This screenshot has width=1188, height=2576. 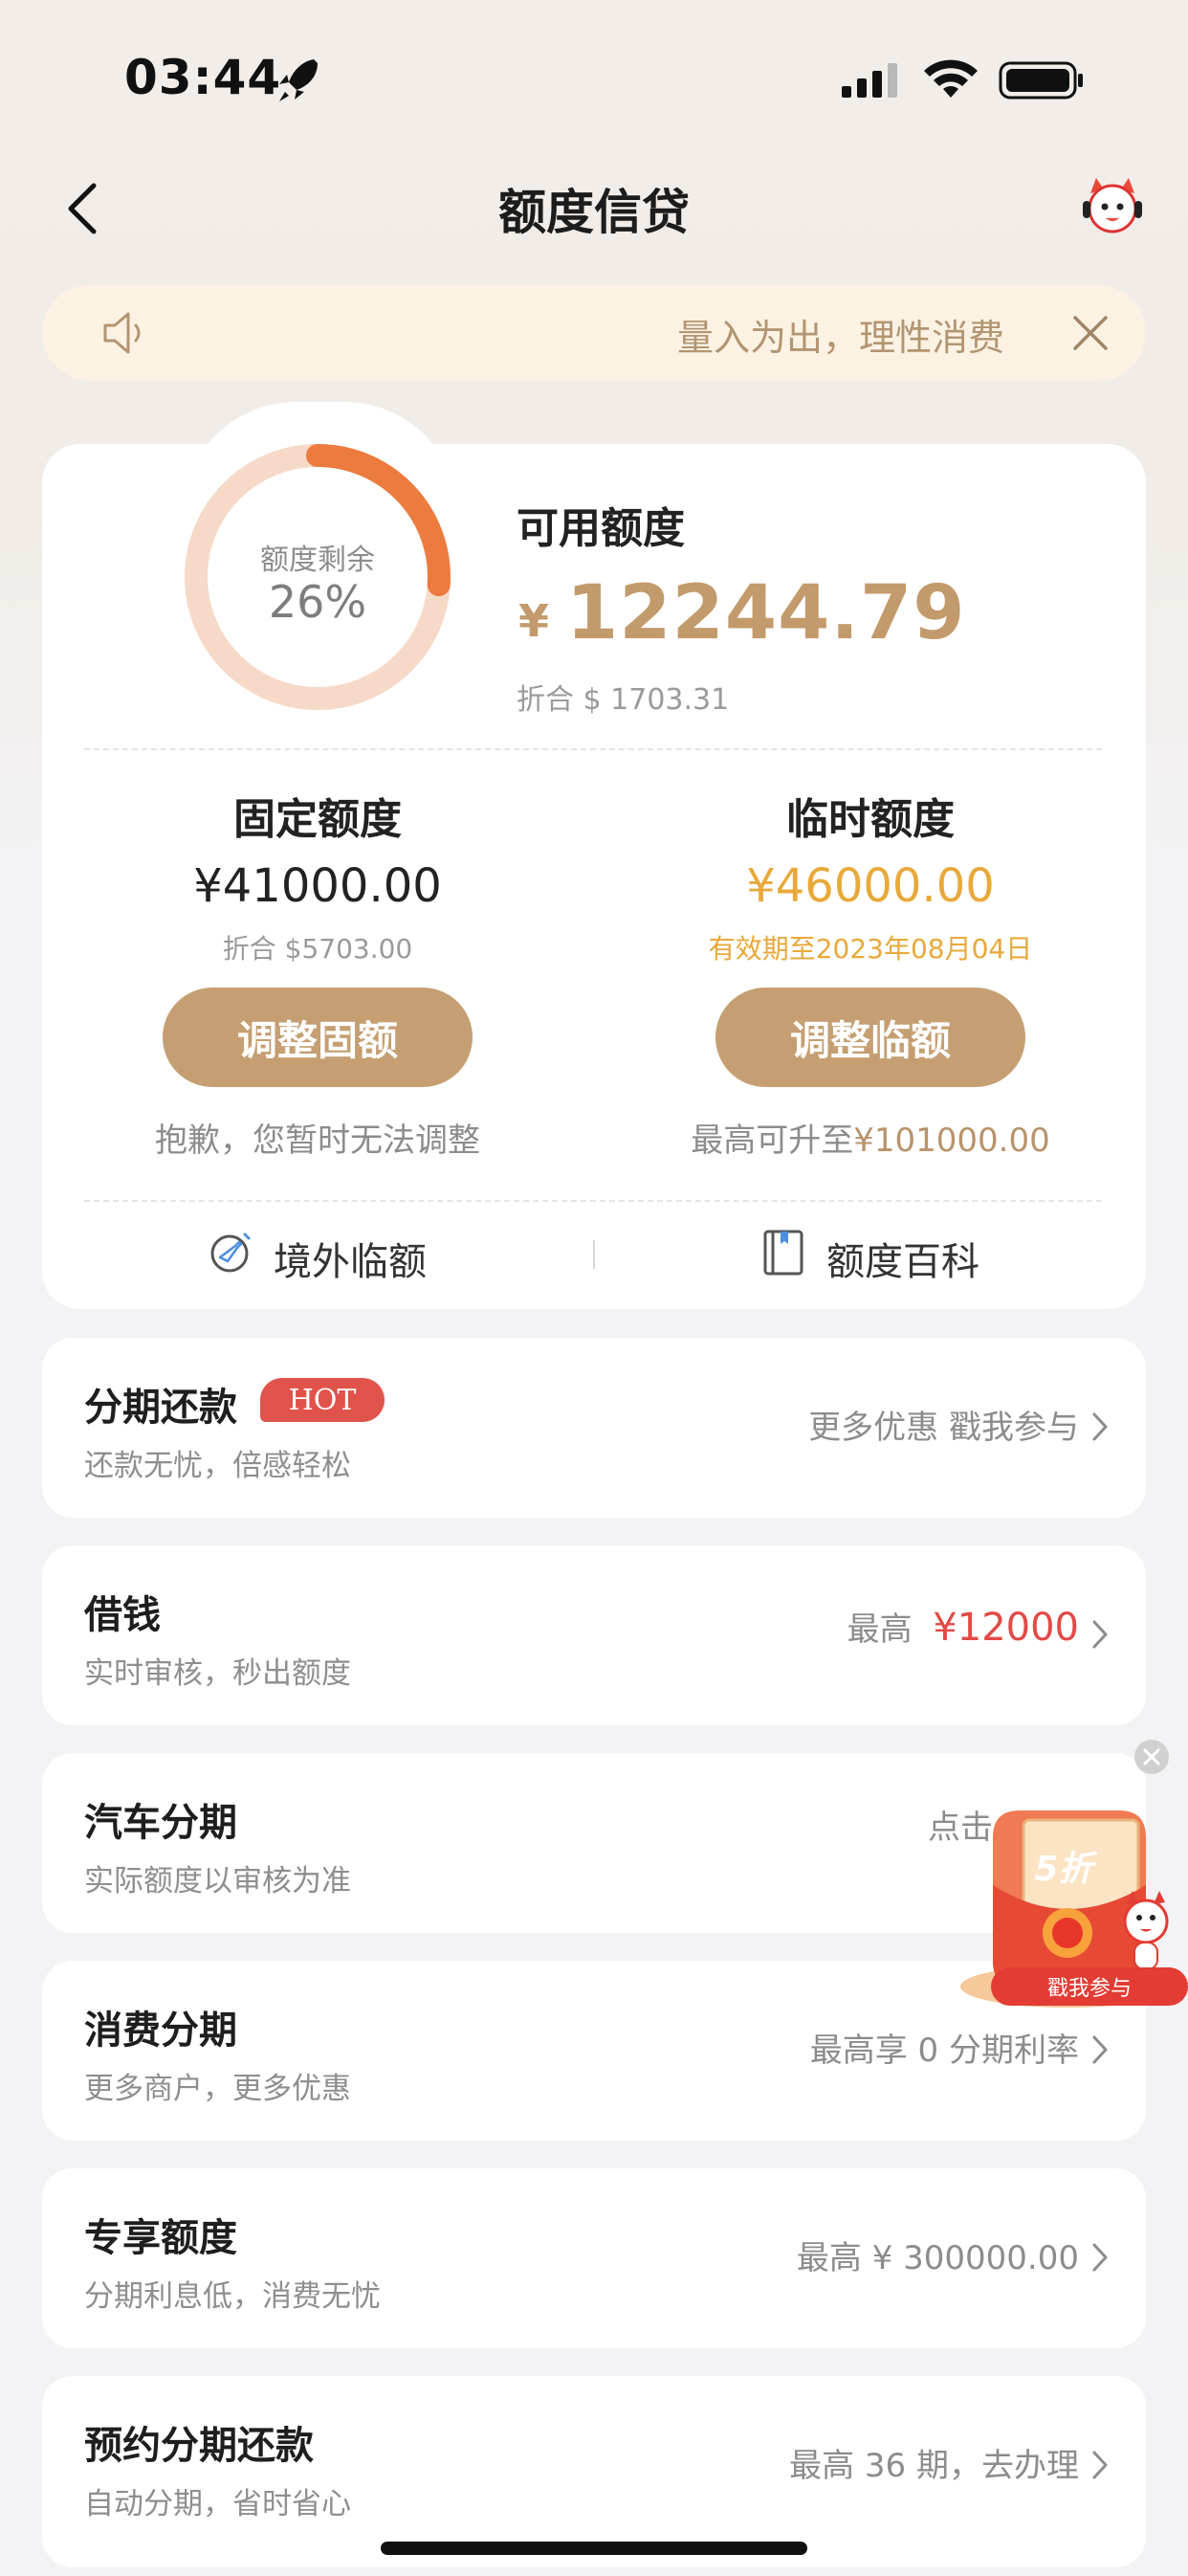 What do you see at coordinates (772, 1140) in the screenshot?
I see `temporary-note-prefix: 最高可升至` at bounding box center [772, 1140].